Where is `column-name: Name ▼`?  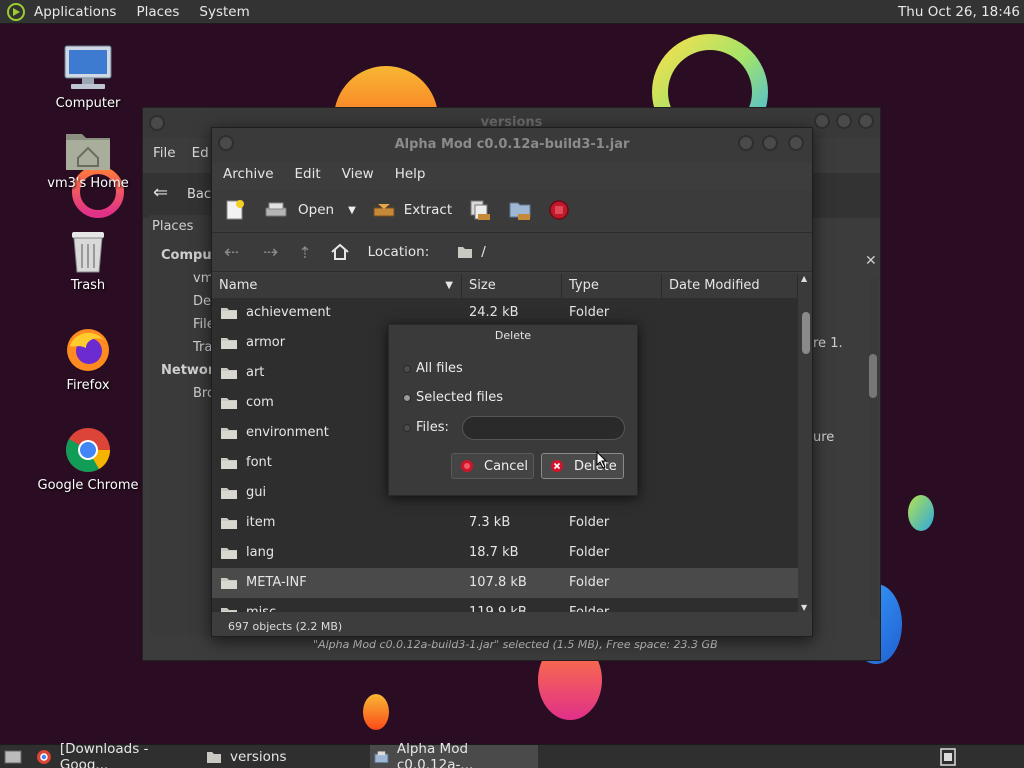
column-name: Name ▼ is located at coordinates (337, 286).